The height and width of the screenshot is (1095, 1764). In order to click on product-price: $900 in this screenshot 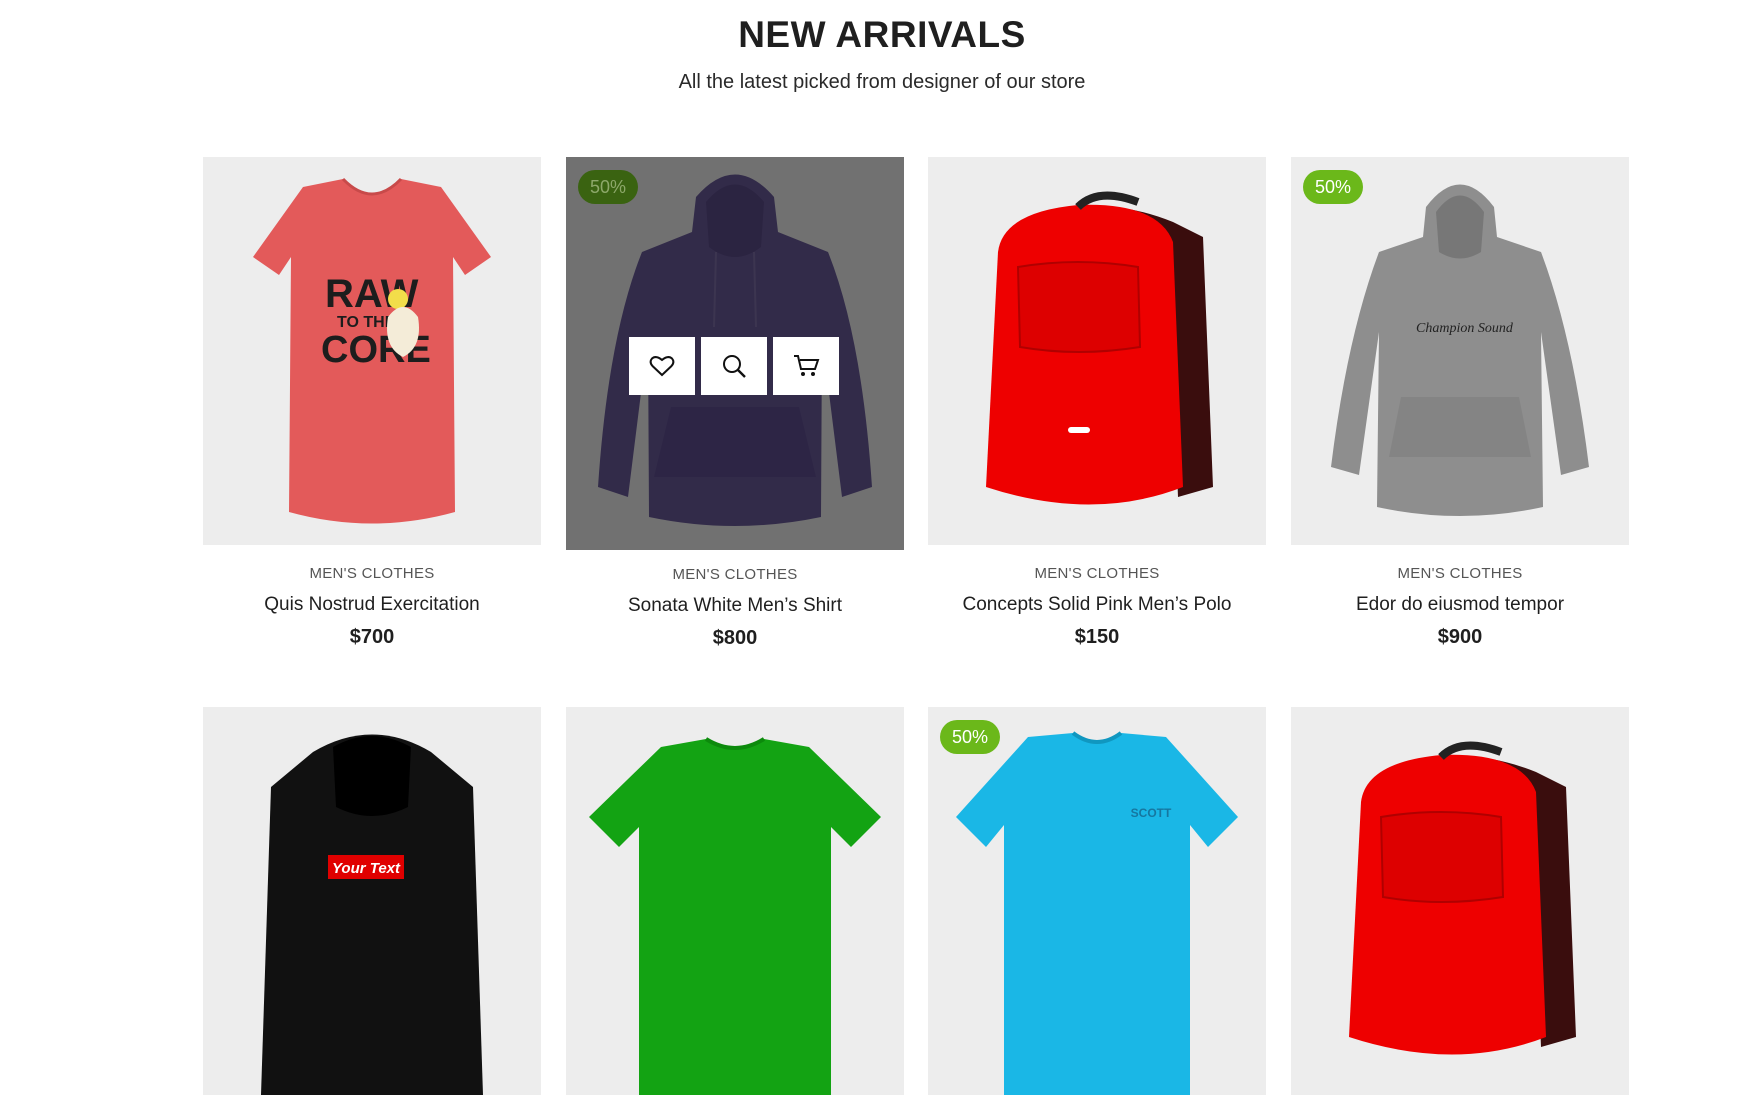, I will do `click(1460, 637)`.